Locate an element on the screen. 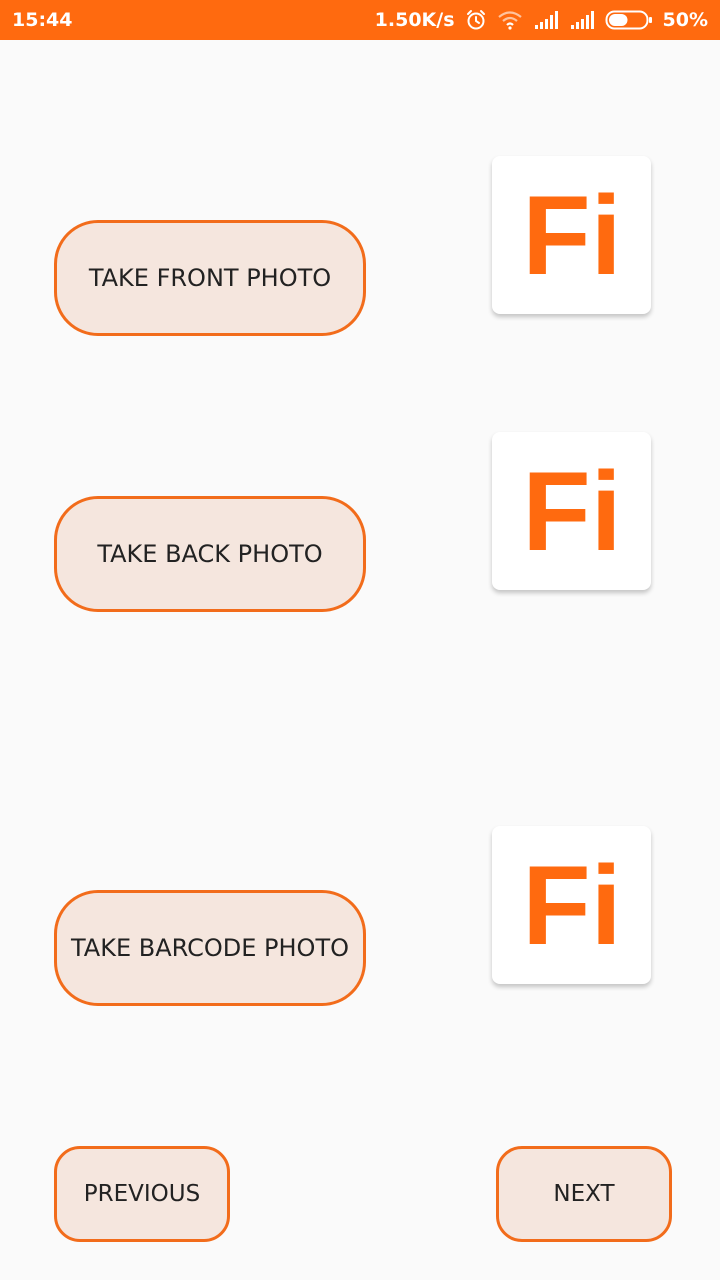 The width and height of the screenshot is (720, 1280). status-indicators: 1.50K/s 50% is located at coordinates (541, 20).